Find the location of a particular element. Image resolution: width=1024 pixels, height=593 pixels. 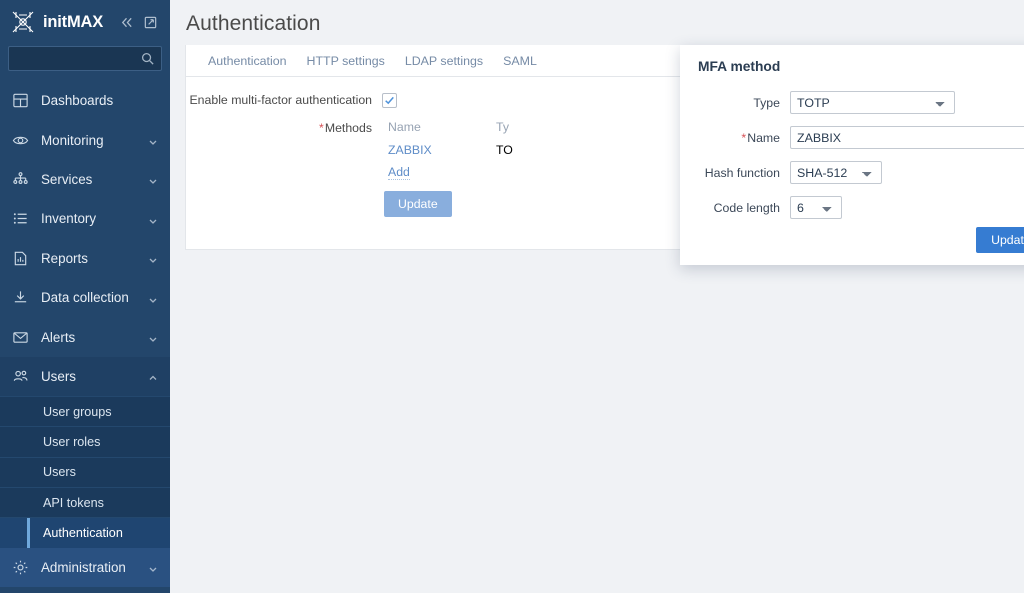

methods-table: Name Ty ZABBIX TO Add is located at coordinates (492, 149).